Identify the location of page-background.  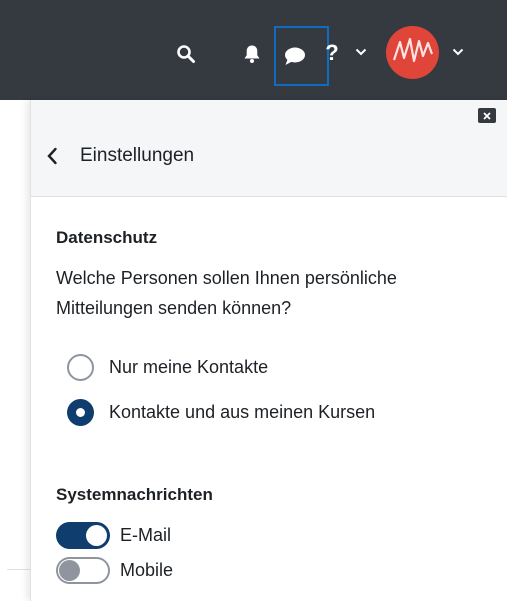
(15, 350).